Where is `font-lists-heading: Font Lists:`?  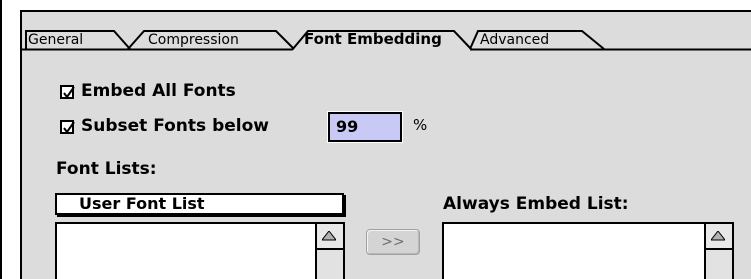 font-lists-heading: Font Lists: is located at coordinates (106, 169).